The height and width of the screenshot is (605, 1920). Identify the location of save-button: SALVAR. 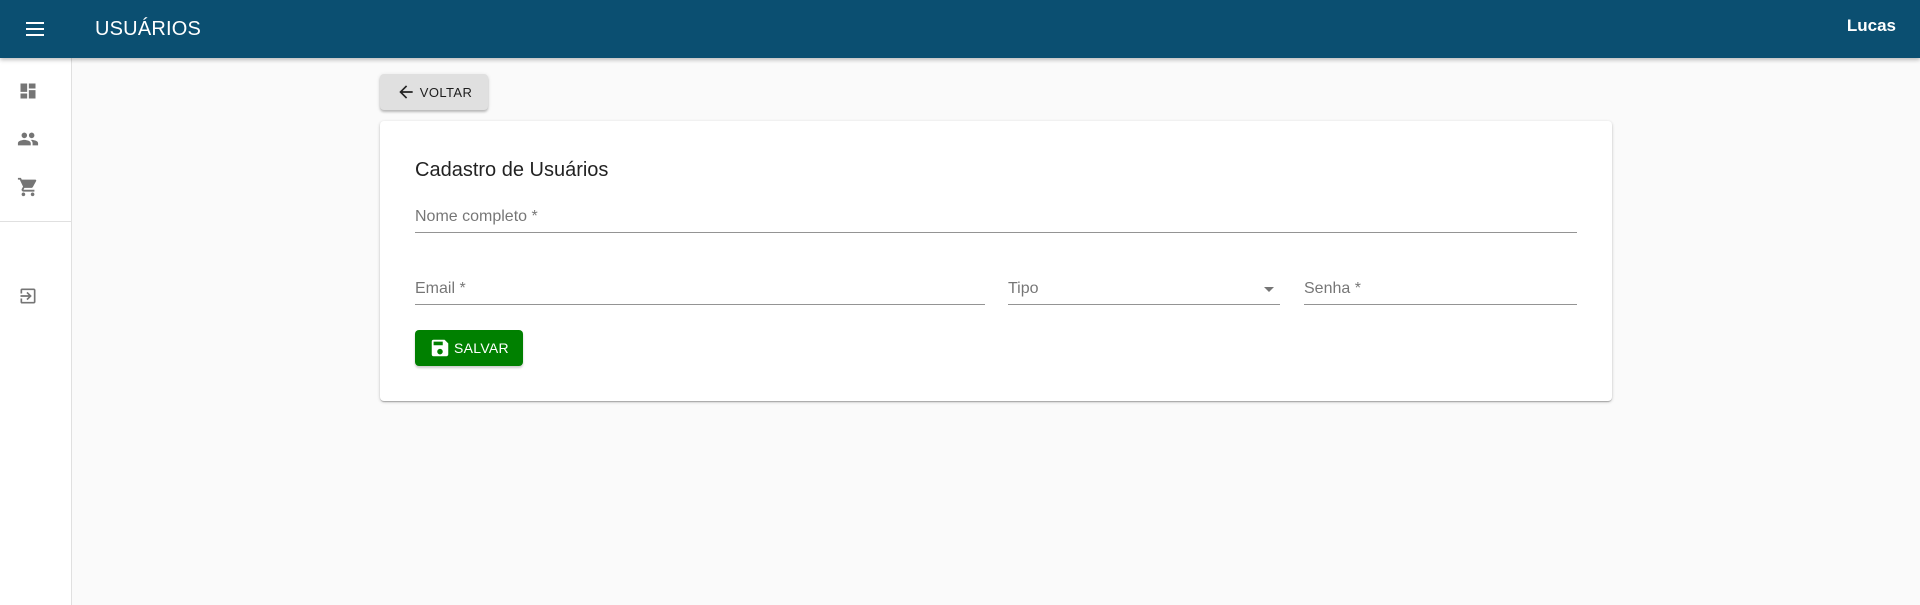
(469, 348).